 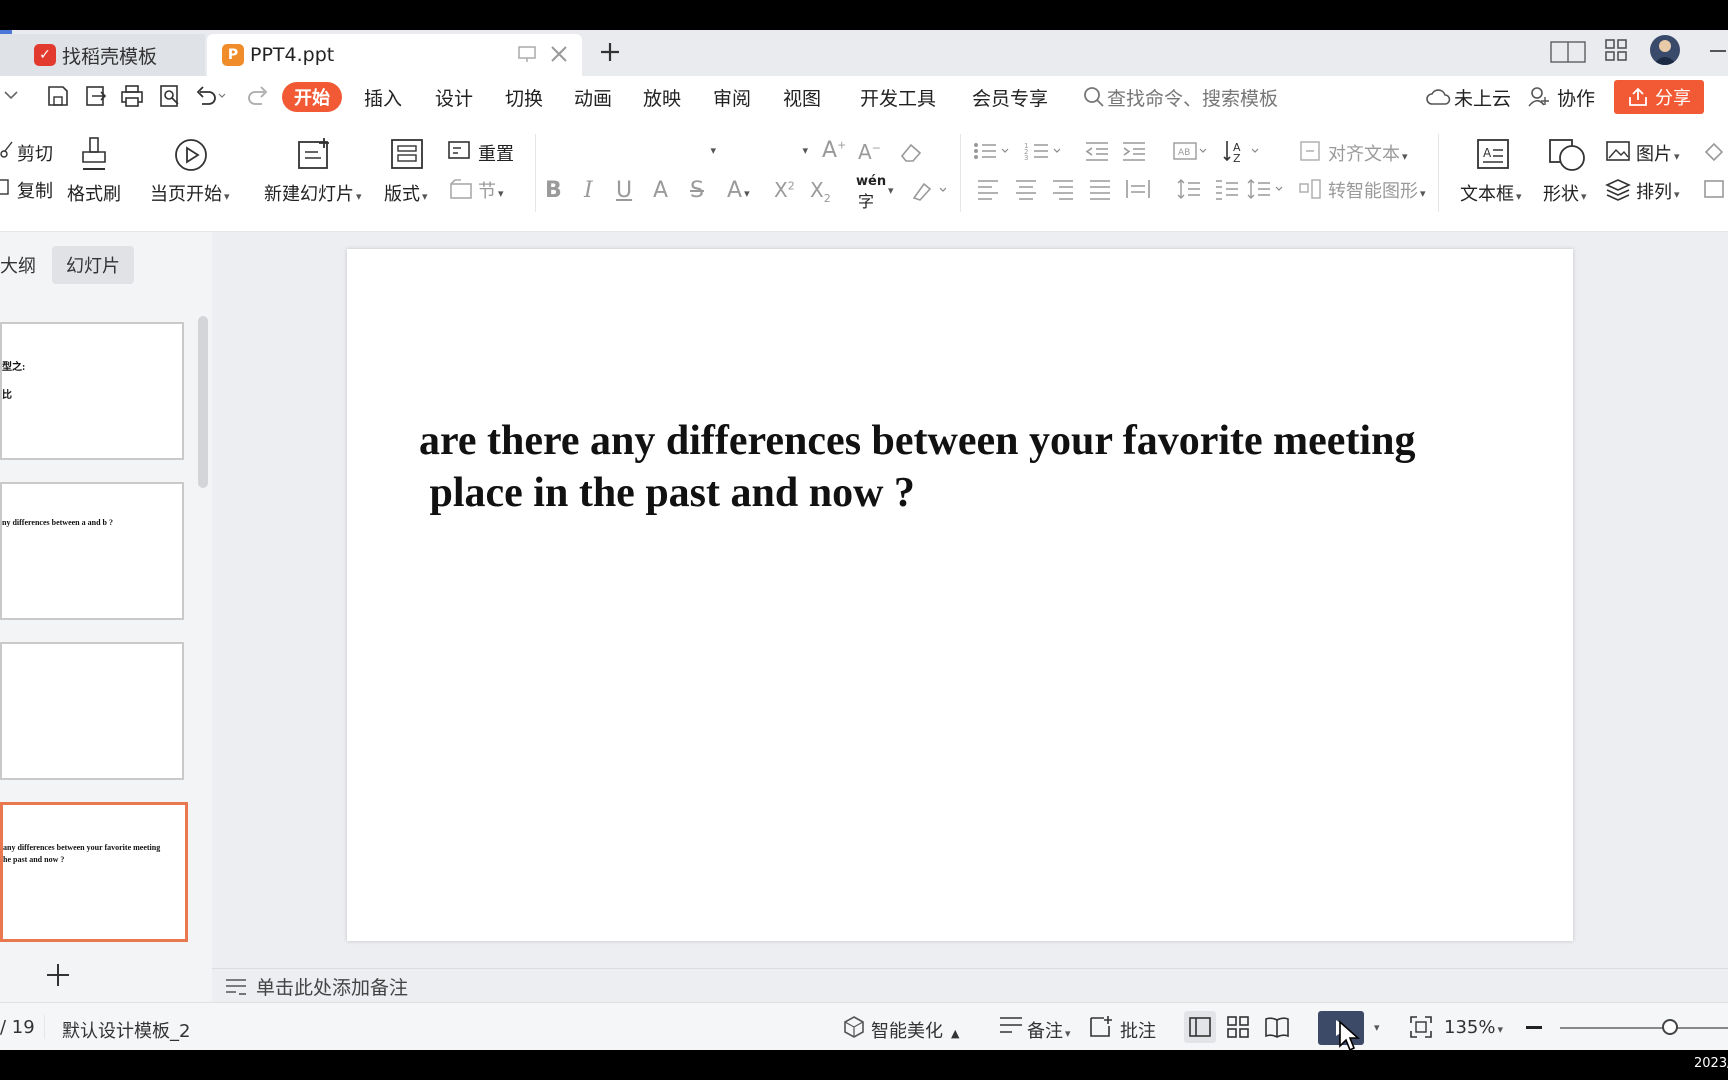 What do you see at coordinates (211, 96) in the screenshot?
I see `undo-icon` at bounding box center [211, 96].